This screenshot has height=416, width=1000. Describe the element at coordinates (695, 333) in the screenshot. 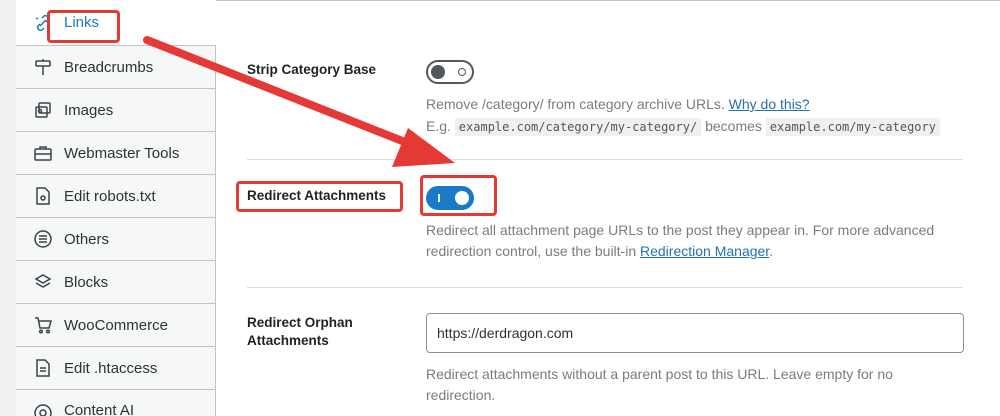

I see `redirect-orphan-url-input` at that location.